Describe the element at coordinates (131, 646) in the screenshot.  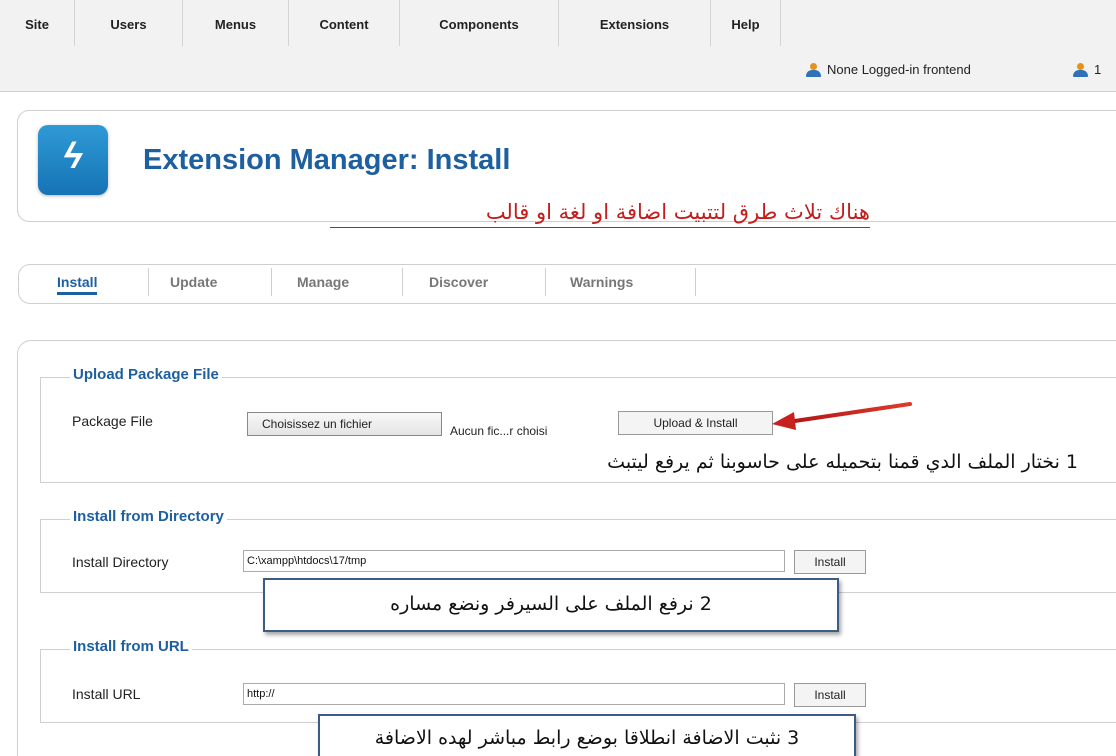
I see `install-url-legend: Install from URL` at that location.